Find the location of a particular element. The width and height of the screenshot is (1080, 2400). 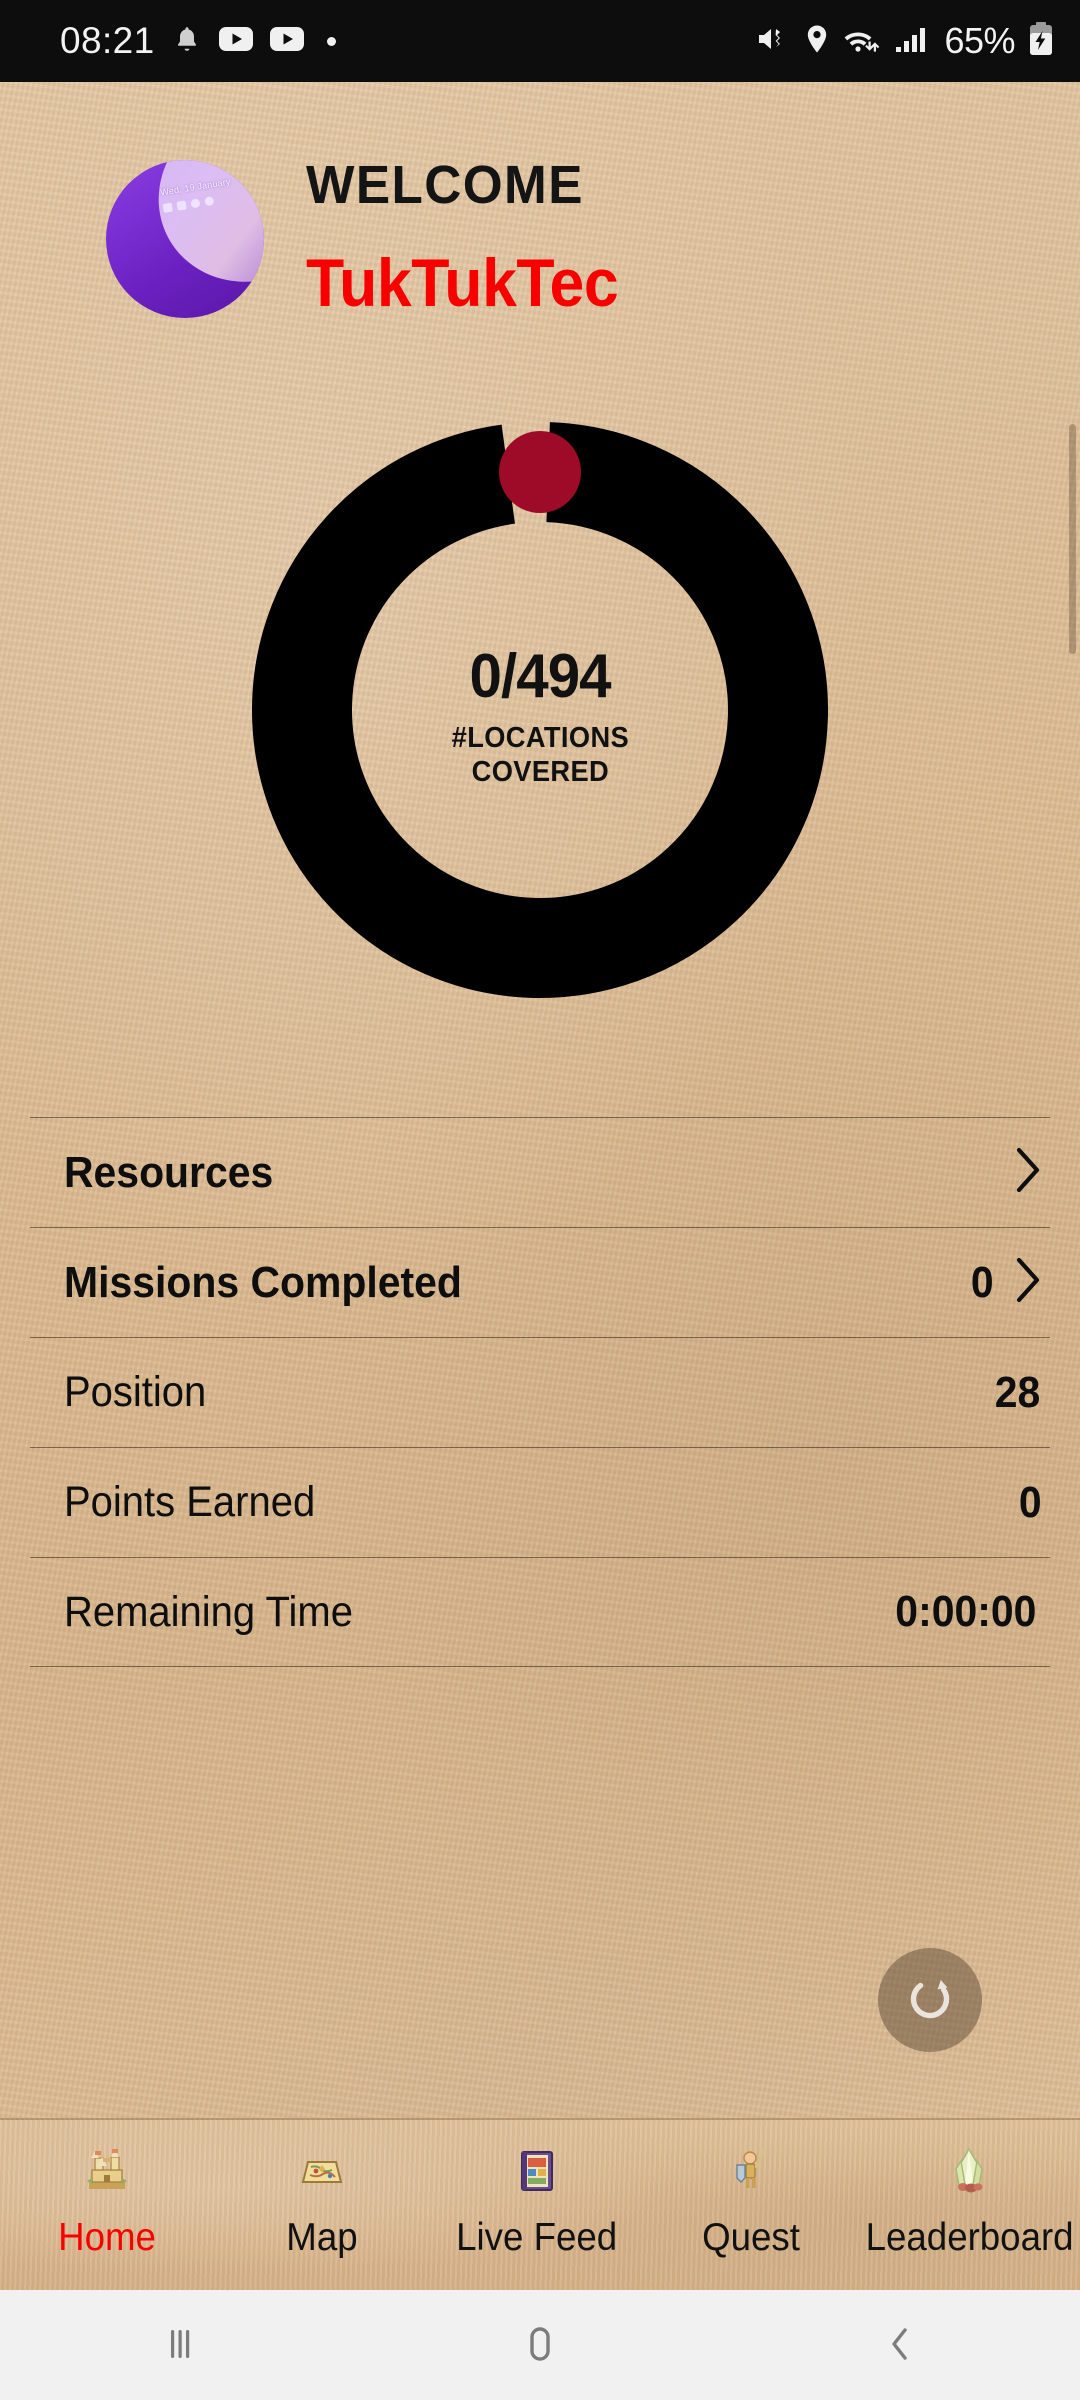

status-bar-left: 08:21 is located at coordinates (198, 41).